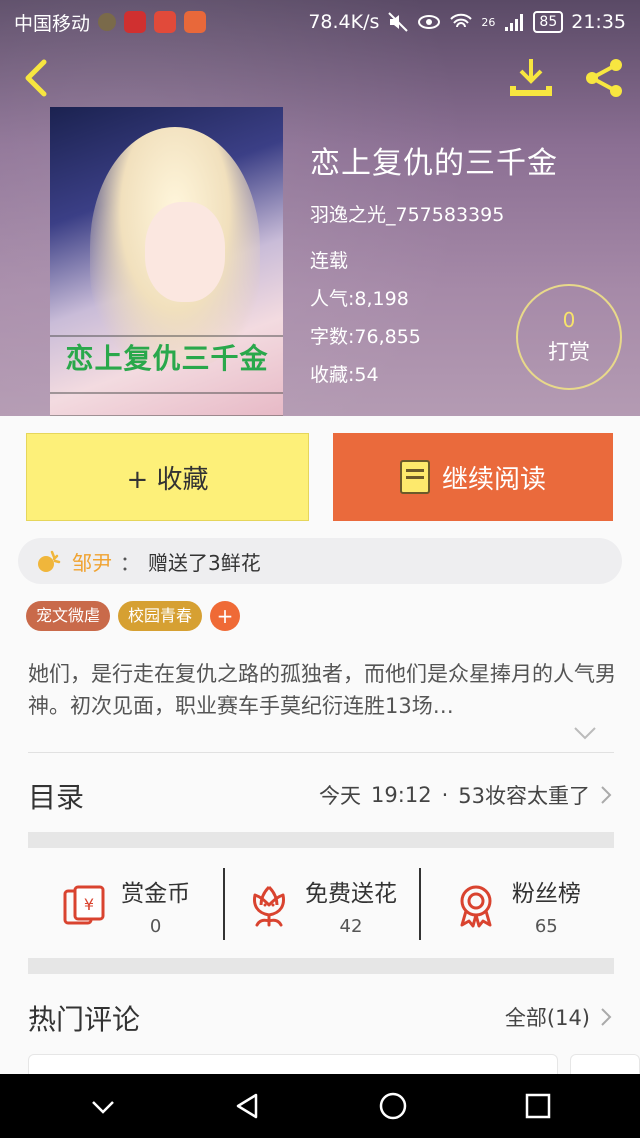 This screenshot has width=640, height=1138. I want to click on gift-user: 邹尹, so click(92, 561).